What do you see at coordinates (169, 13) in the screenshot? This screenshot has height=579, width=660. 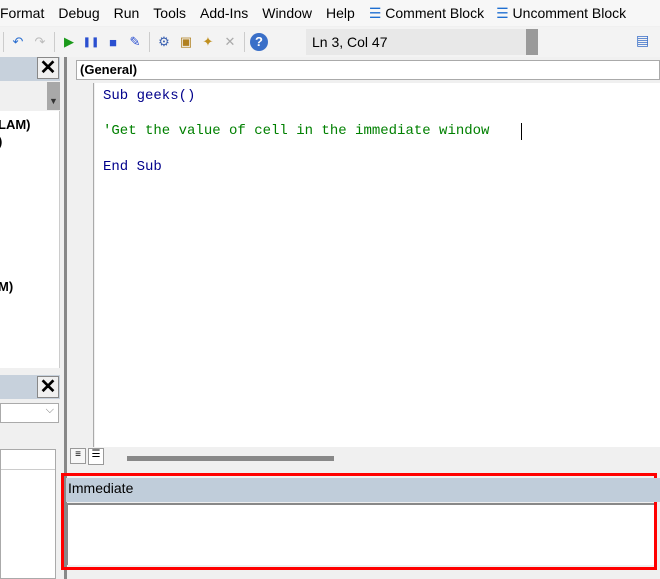 I see `menu-tools: Tools` at bounding box center [169, 13].